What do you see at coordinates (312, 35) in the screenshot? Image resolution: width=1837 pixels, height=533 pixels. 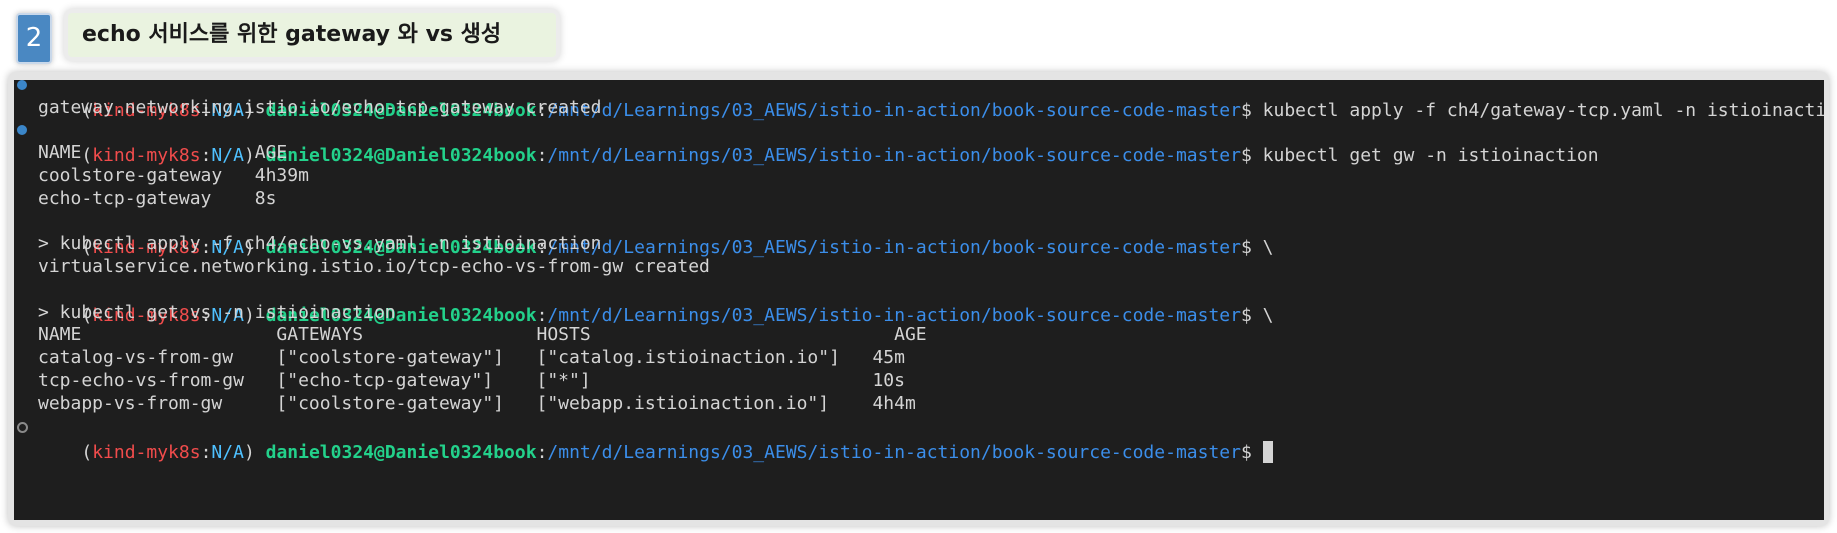 I see `step-title: echo 서비스를 위한 gateway 와 vs 생성` at bounding box center [312, 35].